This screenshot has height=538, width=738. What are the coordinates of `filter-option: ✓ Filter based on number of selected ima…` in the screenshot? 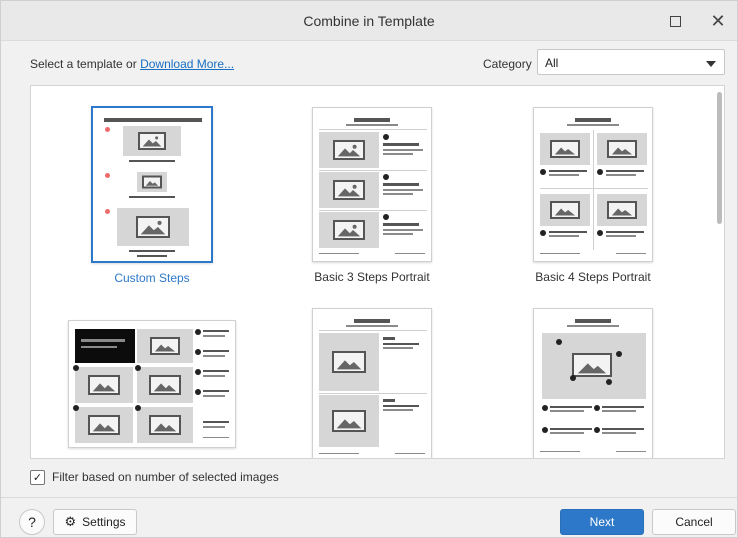 It's located at (154, 477).